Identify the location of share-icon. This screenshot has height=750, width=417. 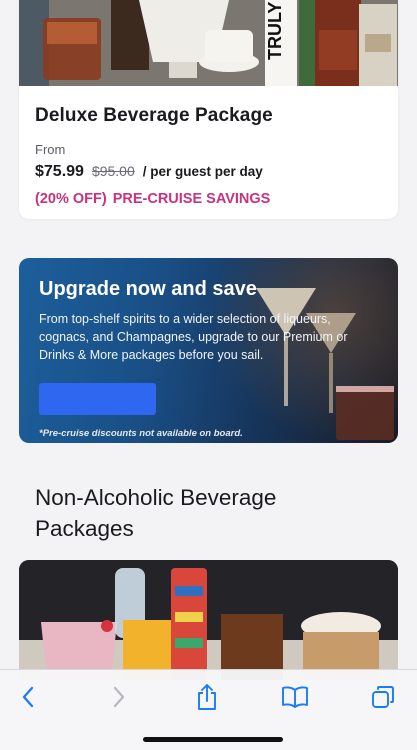
(207, 697).